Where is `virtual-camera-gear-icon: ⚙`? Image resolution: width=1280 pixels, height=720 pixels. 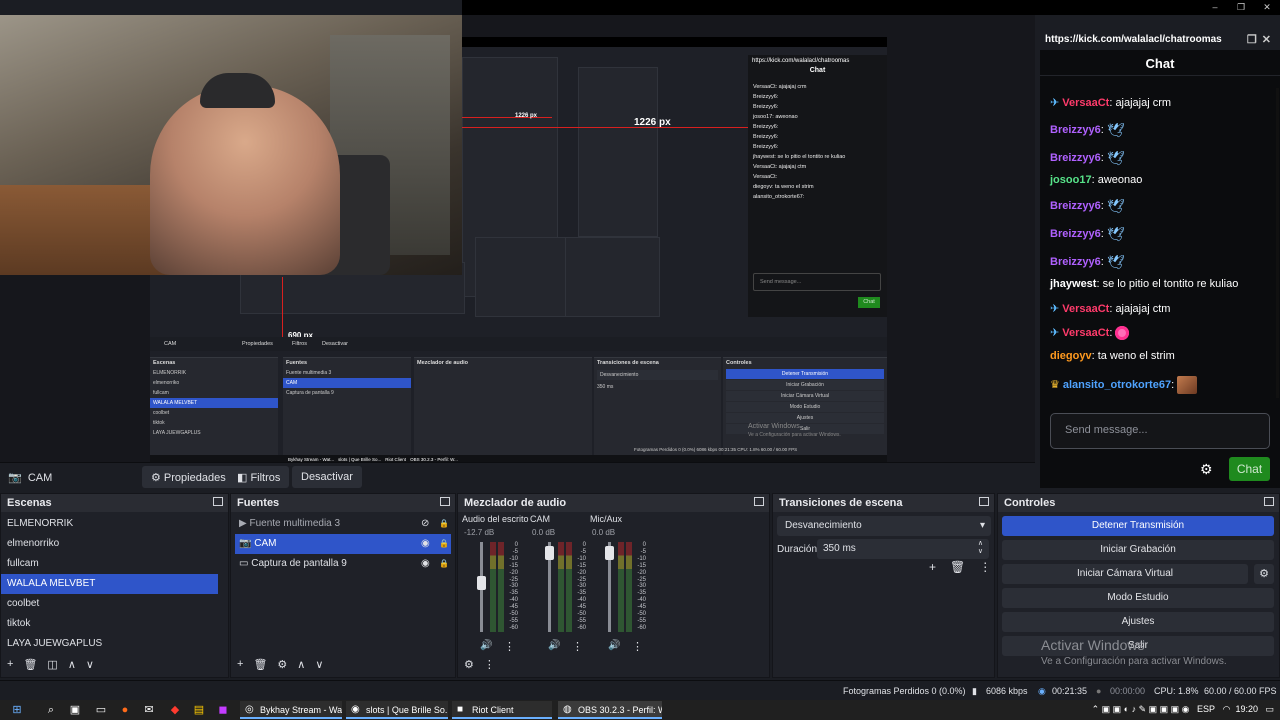
virtual-camera-gear-icon: ⚙ is located at coordinates (1264, 574).